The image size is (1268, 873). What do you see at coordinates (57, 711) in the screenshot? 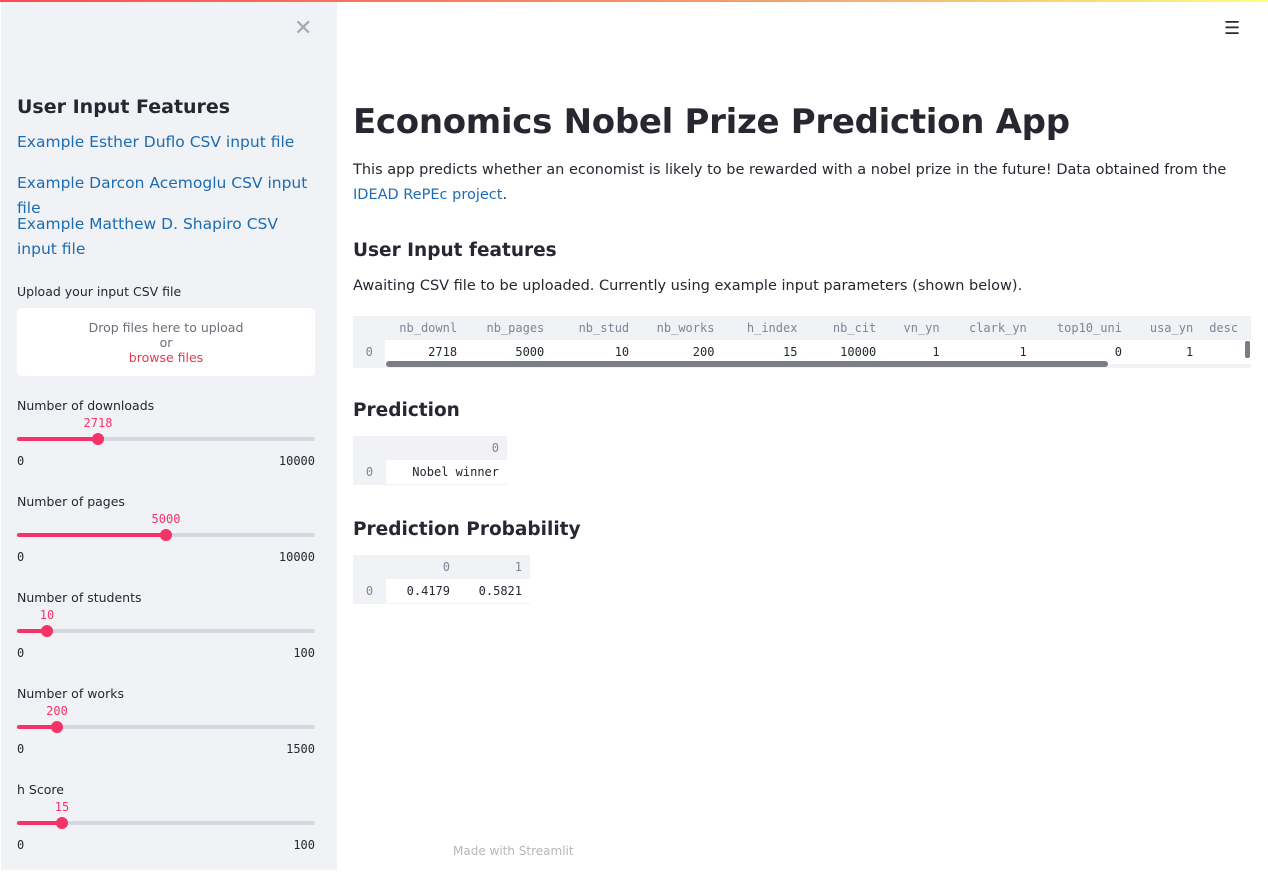
I see `slider-value: 200` at bounding box center [57, 711].